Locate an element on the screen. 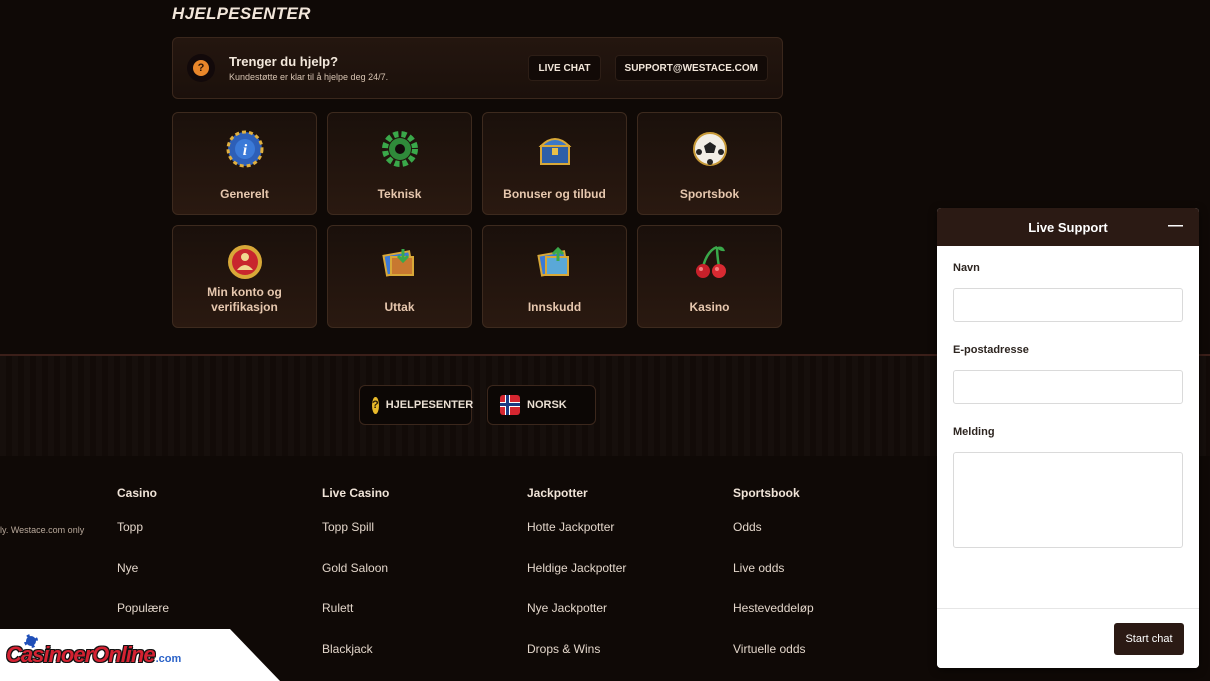 This screenshot has width=1210, height=681. info-chip-icon: i is located at coordinates (245, 149).